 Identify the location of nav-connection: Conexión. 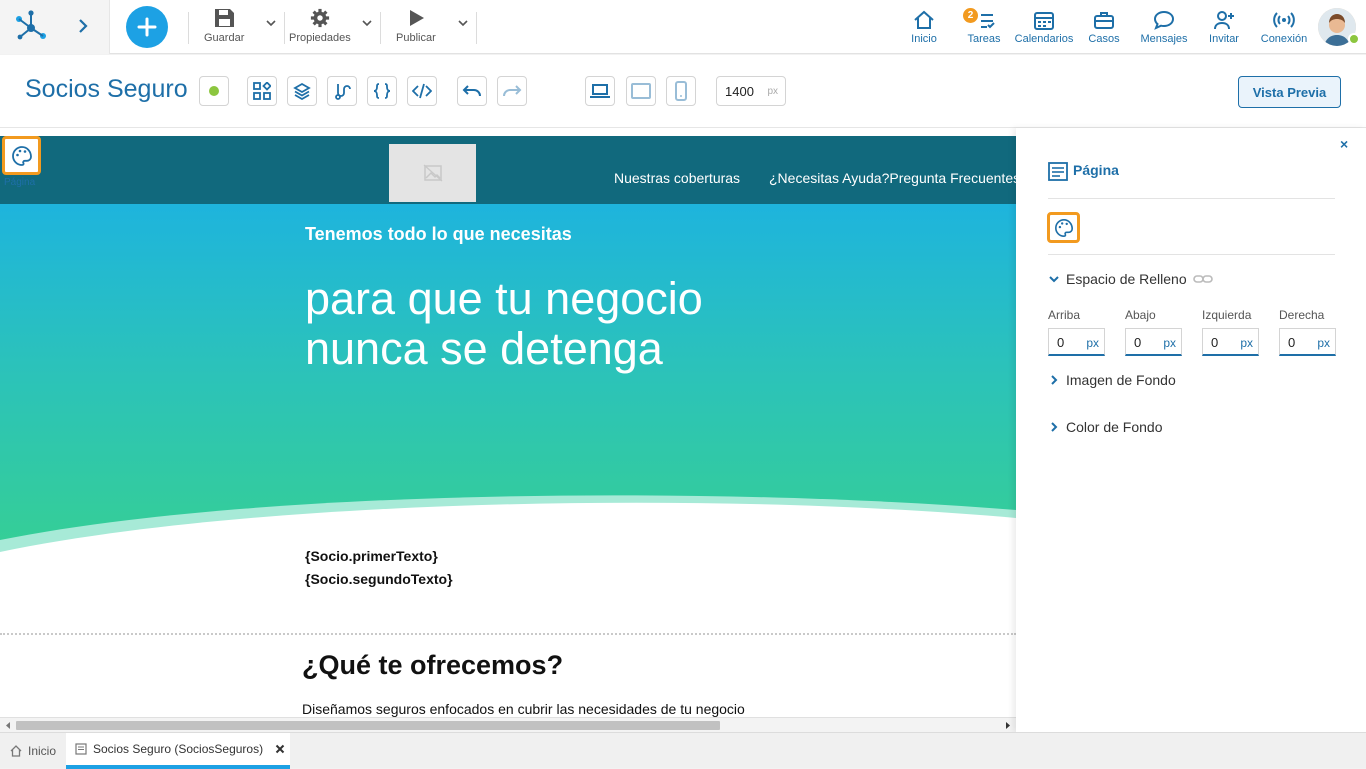
(1284, 27).